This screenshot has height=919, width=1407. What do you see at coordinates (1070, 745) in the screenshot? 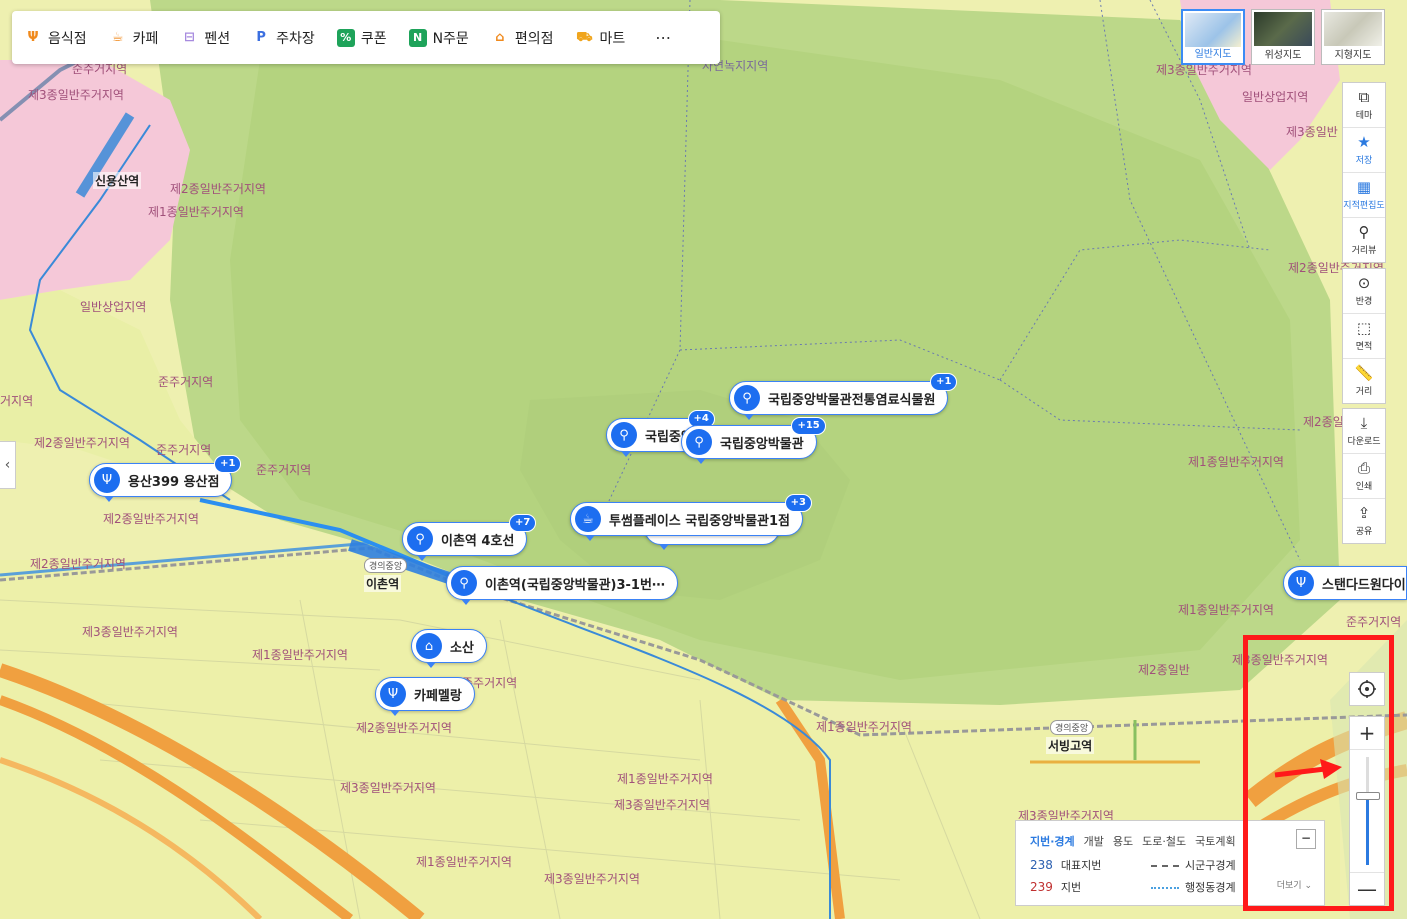
I see `station-label: 서빙고역` at bounding box center [1070, 745].